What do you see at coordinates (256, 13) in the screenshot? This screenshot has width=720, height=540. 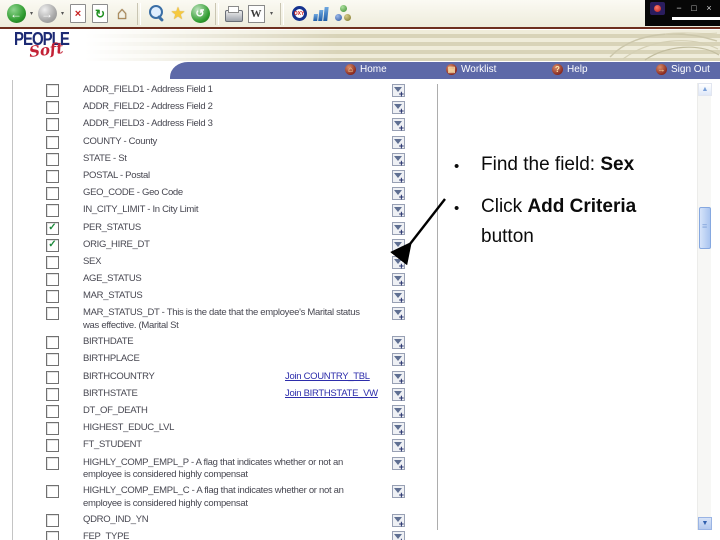 I see `word-icon: W` at bounding box center [256, 13].